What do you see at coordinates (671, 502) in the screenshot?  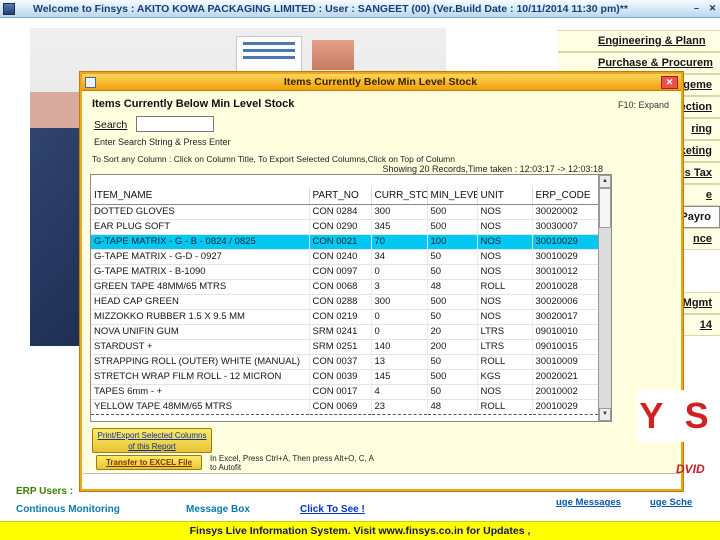 I see `schedule-link-fragment: uge Sche` at bounding box center [671, 502].